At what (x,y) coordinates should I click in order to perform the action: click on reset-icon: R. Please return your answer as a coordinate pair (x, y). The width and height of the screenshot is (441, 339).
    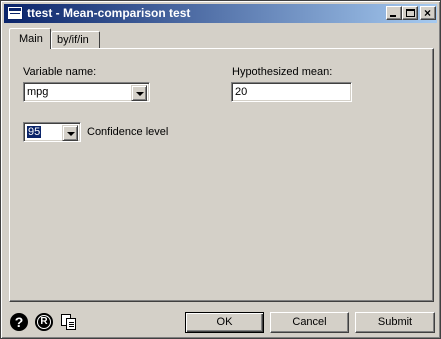
    Looking at the image, I should click on (44, 322).